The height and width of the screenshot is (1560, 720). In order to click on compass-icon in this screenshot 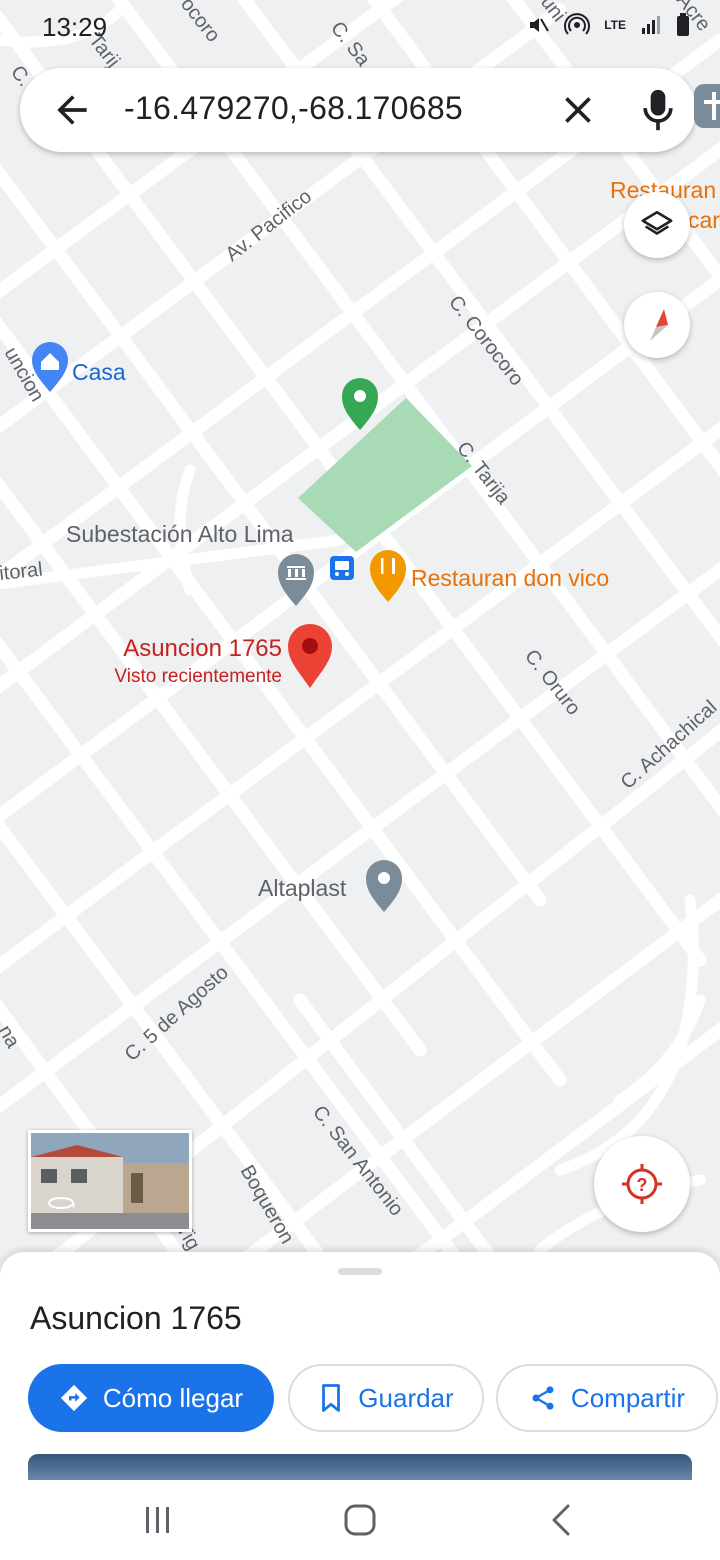, I will do `click(659, 325)`.